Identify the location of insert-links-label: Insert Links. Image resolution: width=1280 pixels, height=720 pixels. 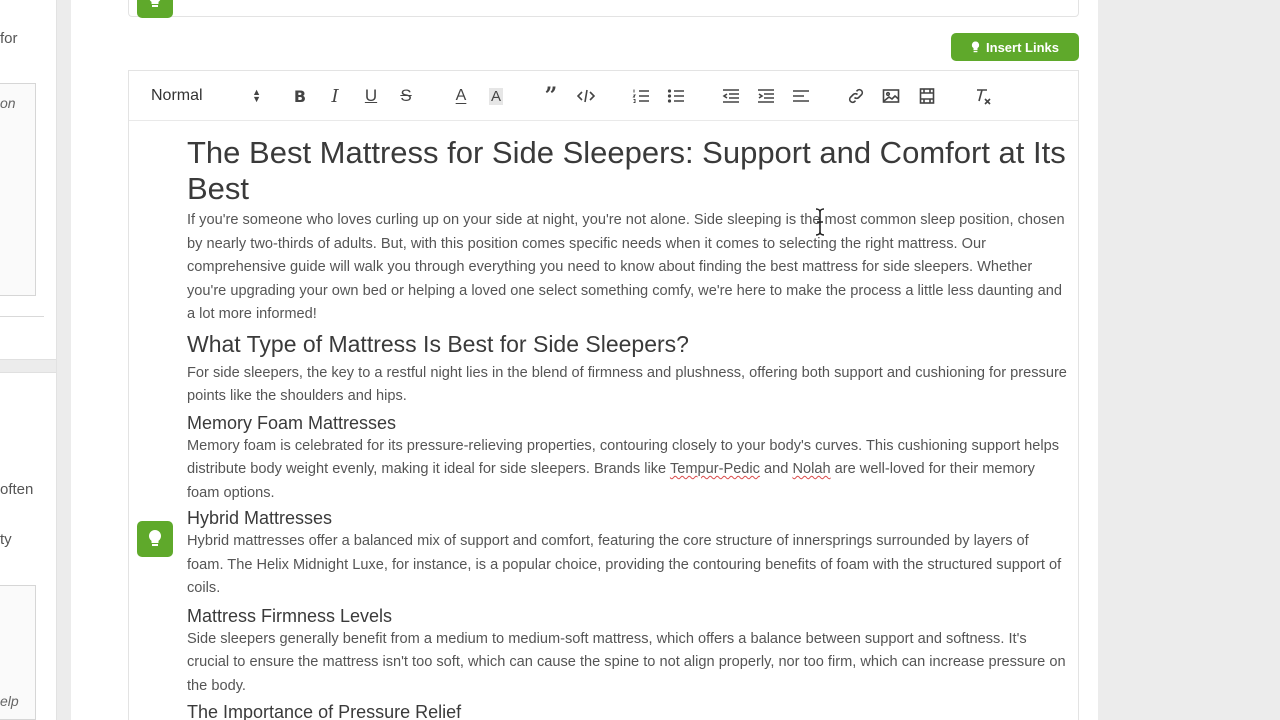
(1022, 47).